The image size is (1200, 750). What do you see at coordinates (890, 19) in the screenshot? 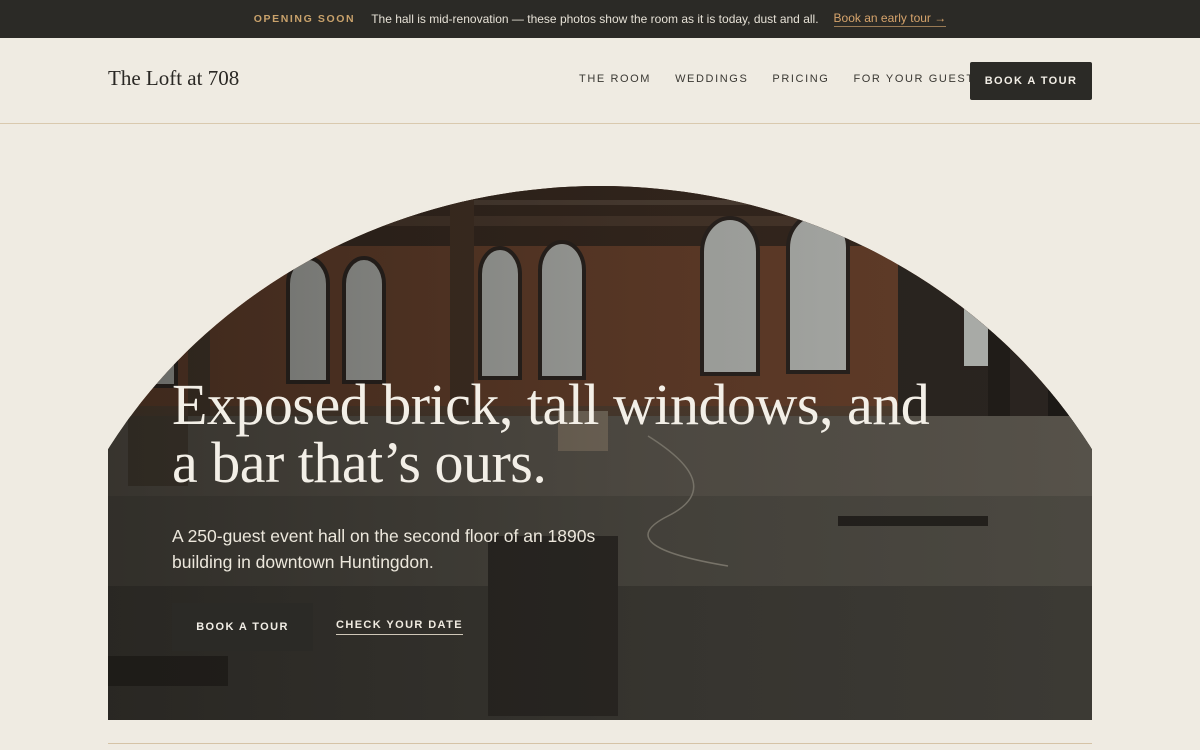
I see `early-tour-link: Book an early tour →` at bounding box center [890, 19].